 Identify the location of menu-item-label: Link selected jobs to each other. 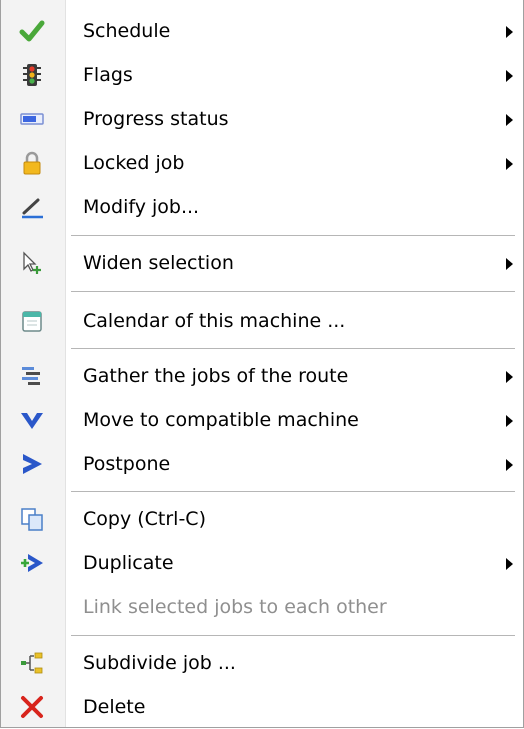
(235, 607).